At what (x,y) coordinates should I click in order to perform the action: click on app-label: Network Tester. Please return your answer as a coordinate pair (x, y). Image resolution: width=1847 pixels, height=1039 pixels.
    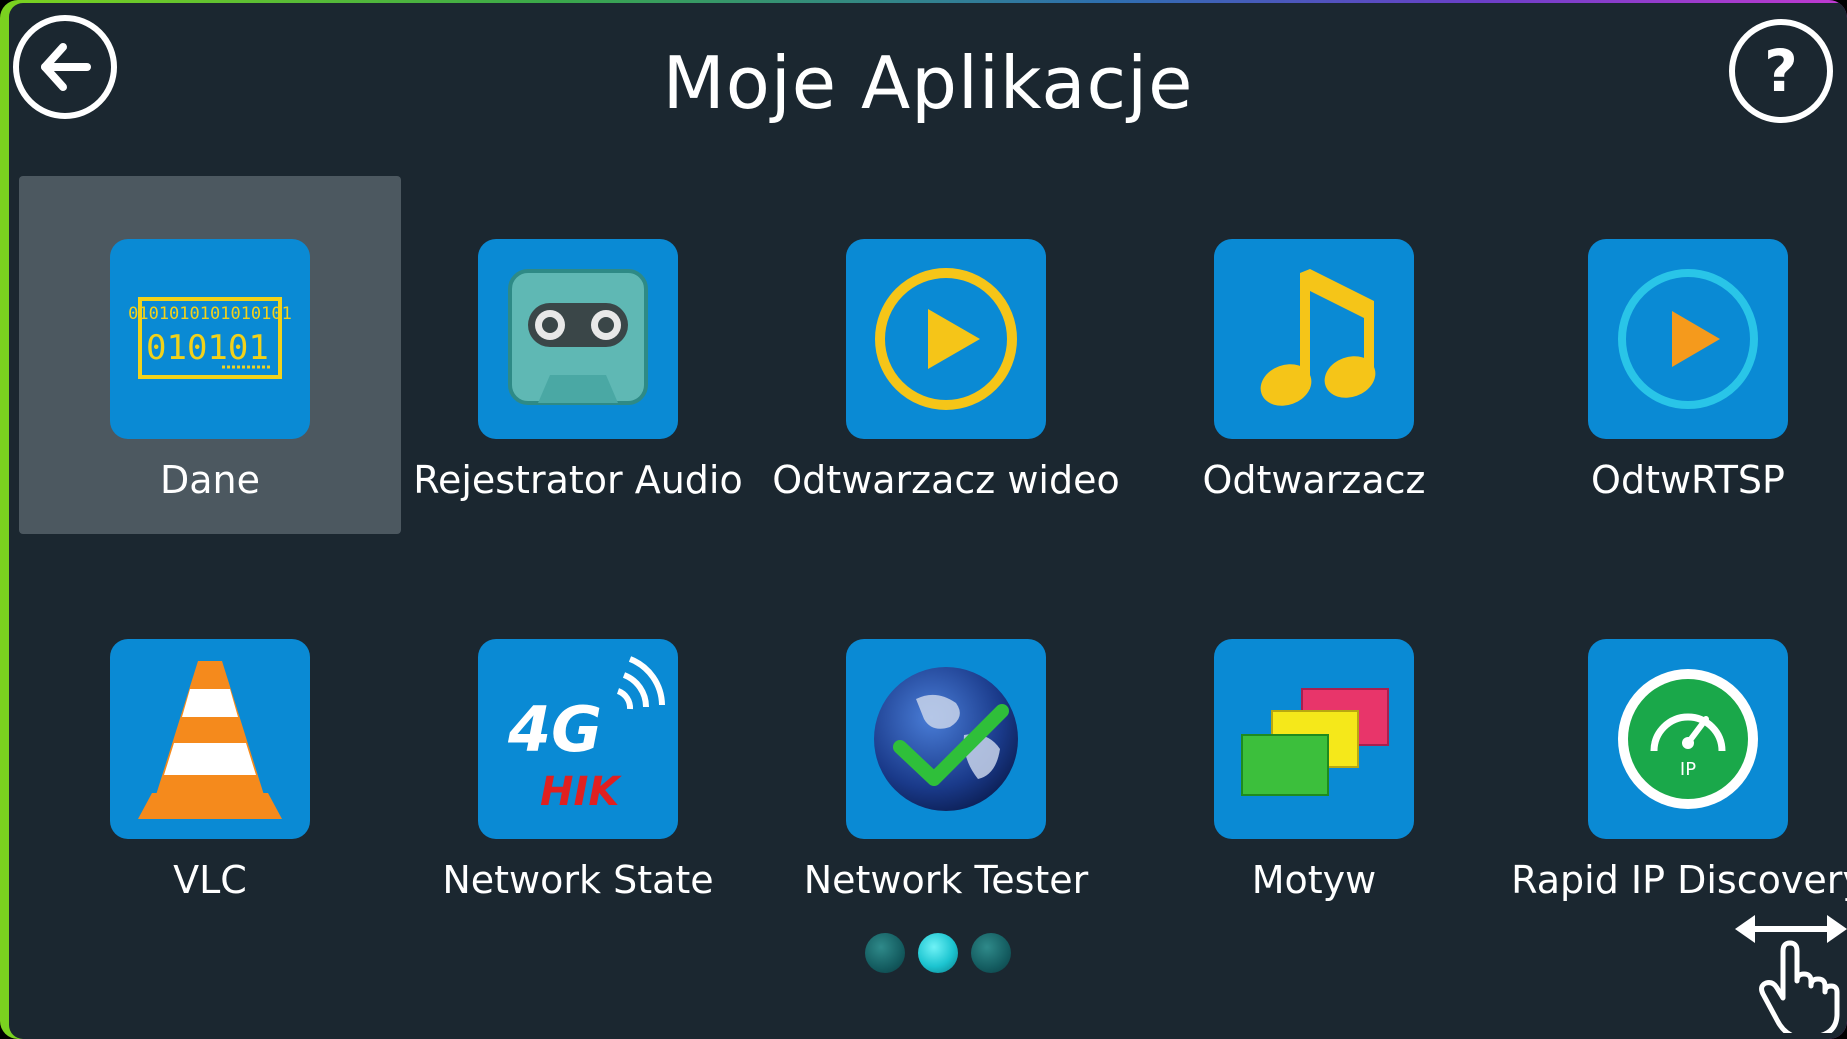
    Looking at the image, I should click on (946, 880).